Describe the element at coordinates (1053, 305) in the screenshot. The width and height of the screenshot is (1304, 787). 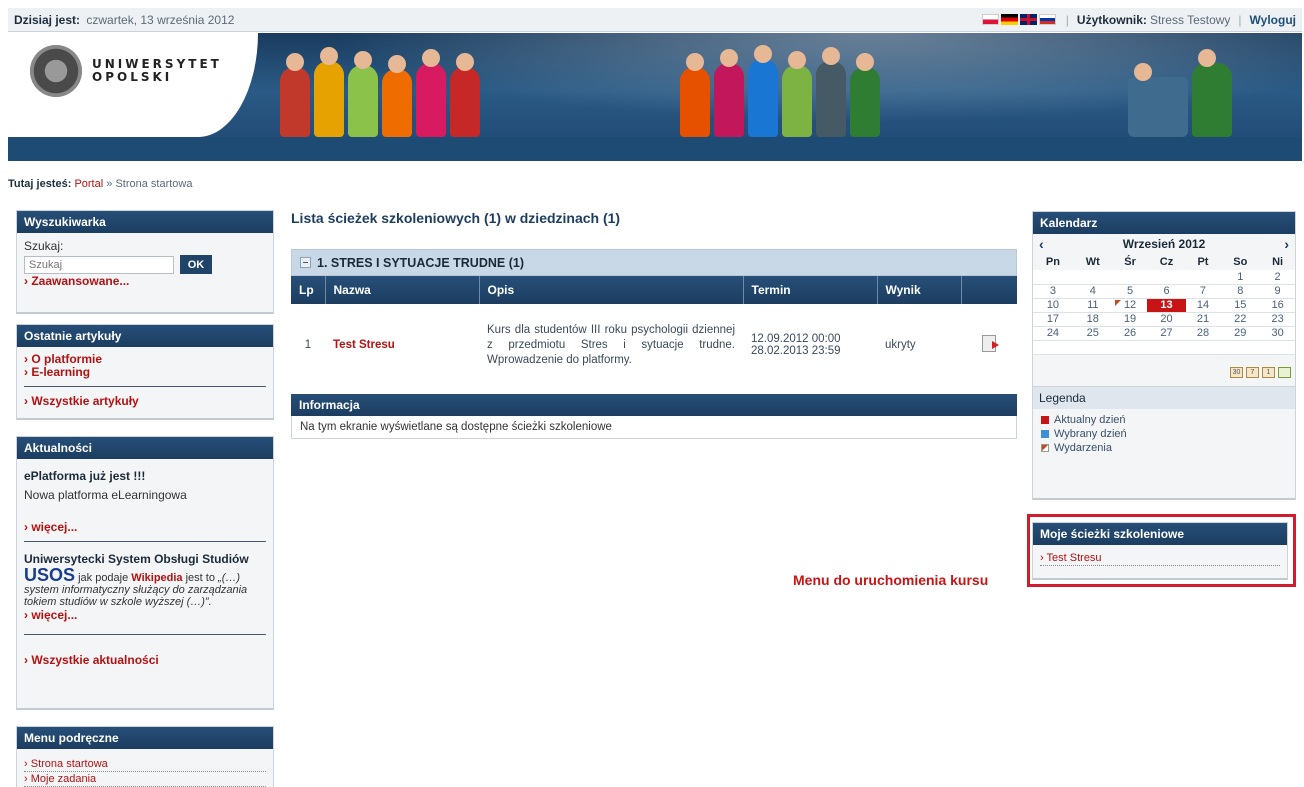
I see `calendar-day: 10` at that location.